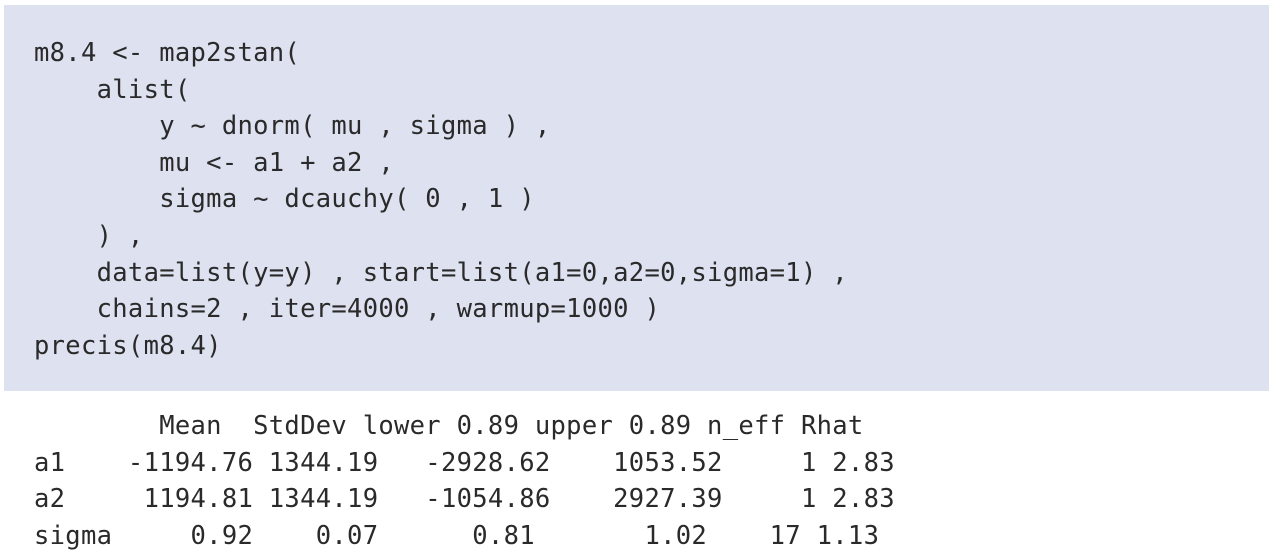 Image resolution: width=1274 pixels, height=557 pixels. What do you see at coordinates (347, 309) in the screenshot?
I see `code-line: chains=2 , iter=4000 , warmup=1000 )` at bounding box center [347, 309].